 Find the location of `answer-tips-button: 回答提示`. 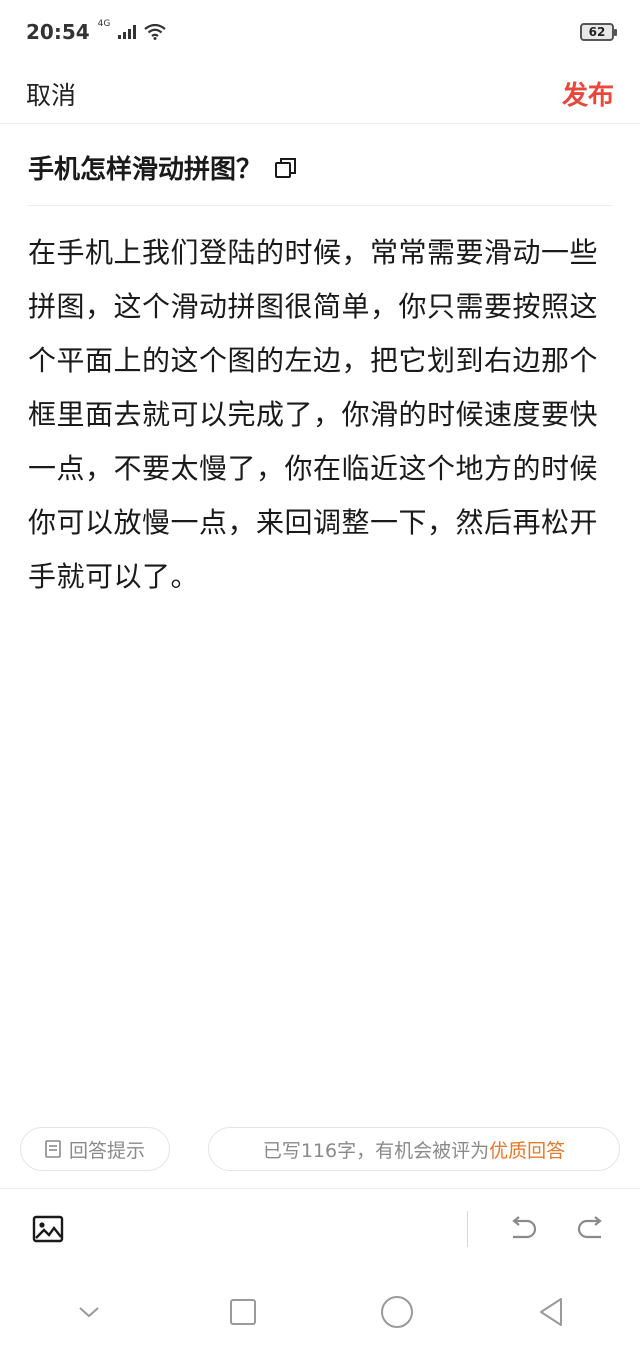

answer-tips-button: 回答提示 is located at coordinates (95, 1149).